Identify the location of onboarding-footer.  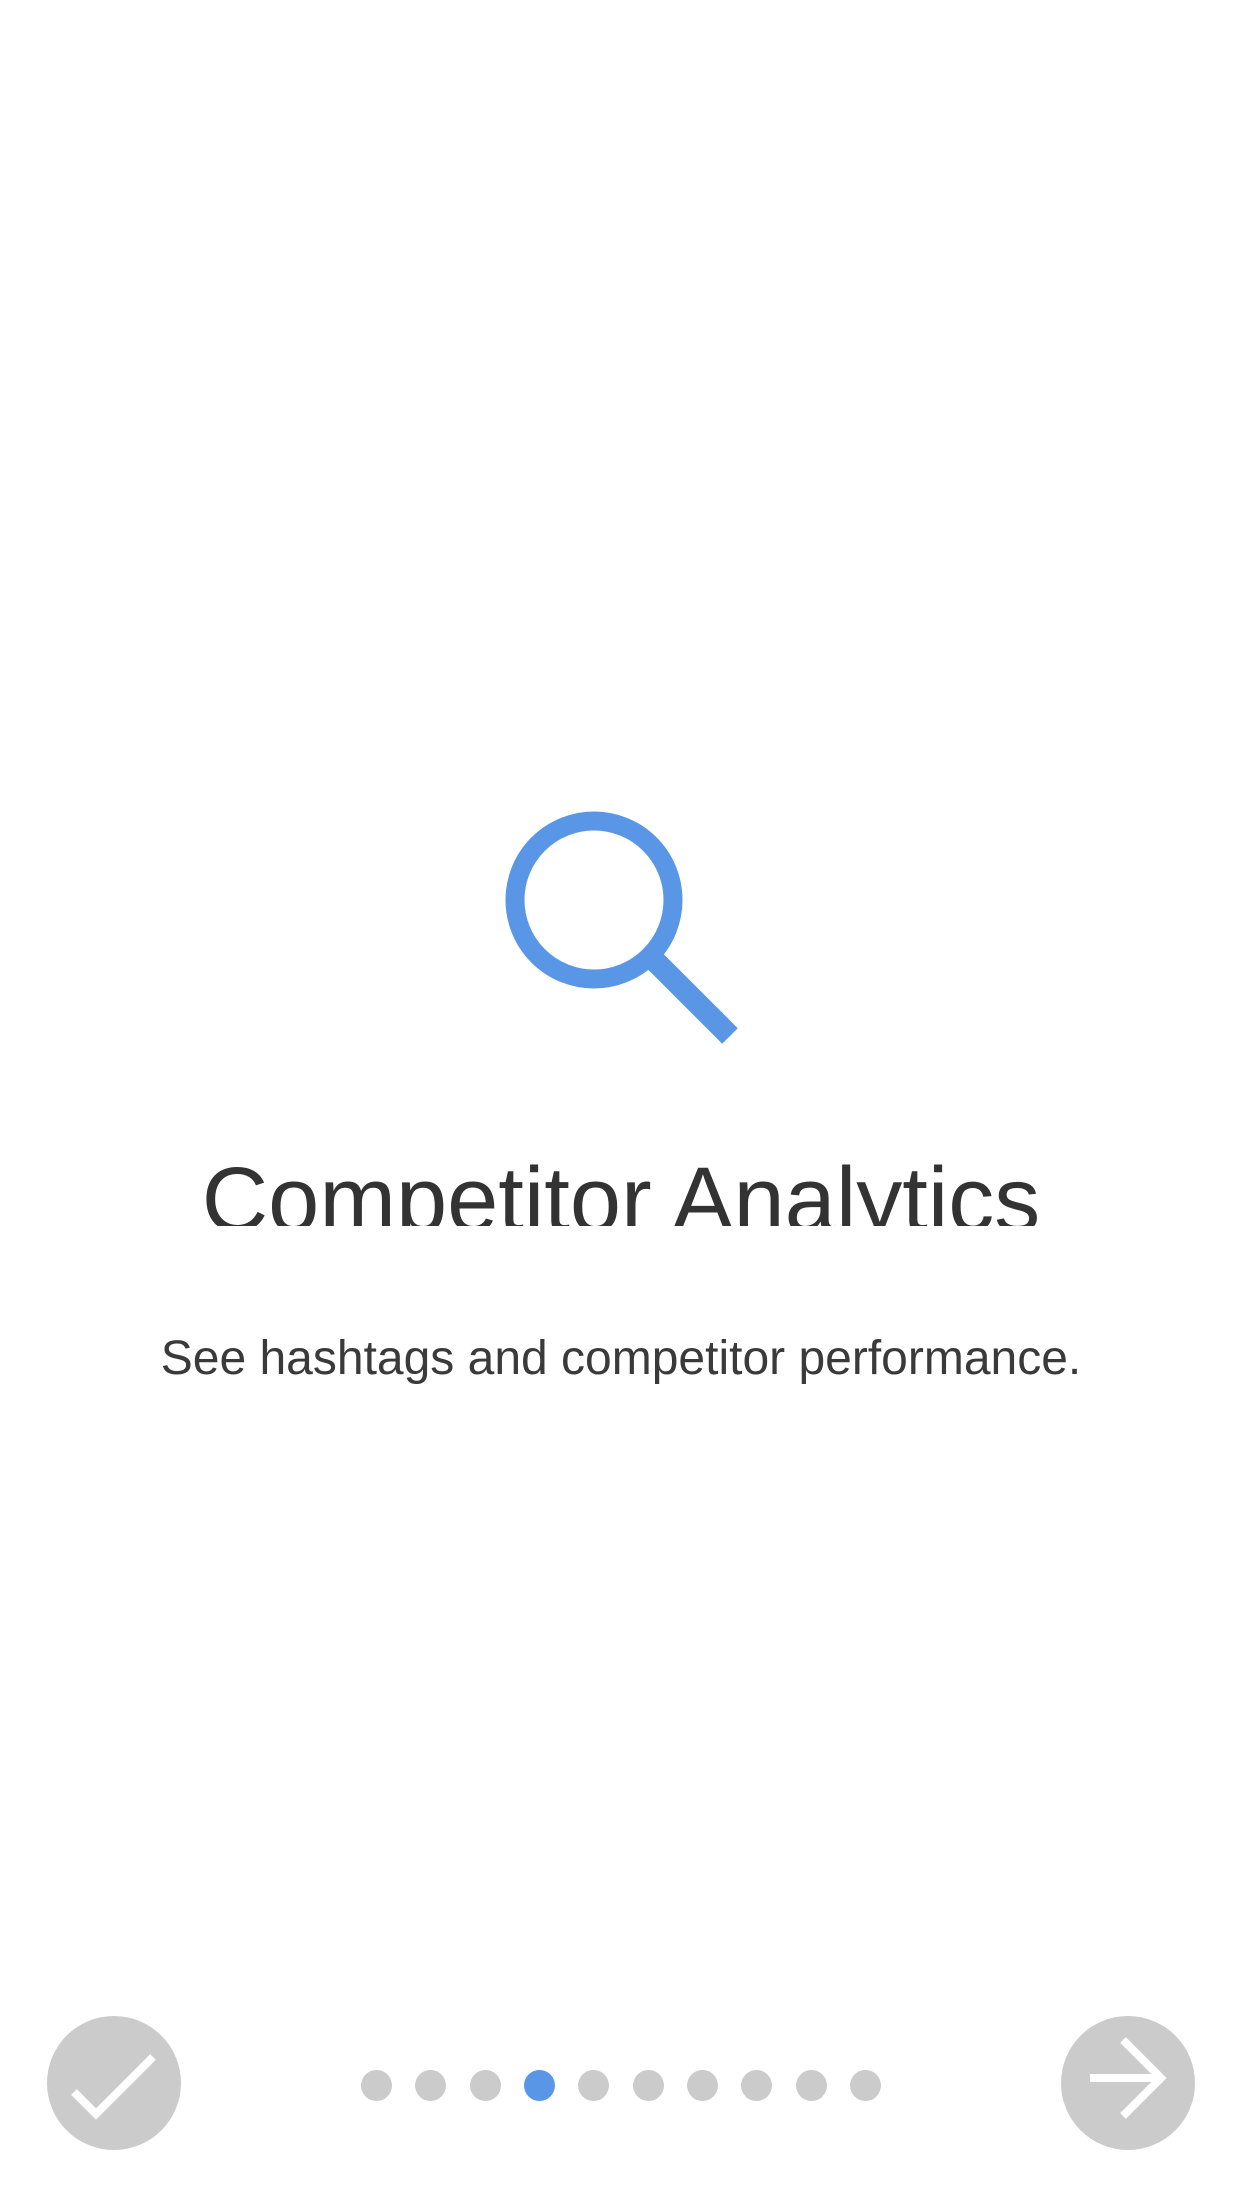
(621, 2084).